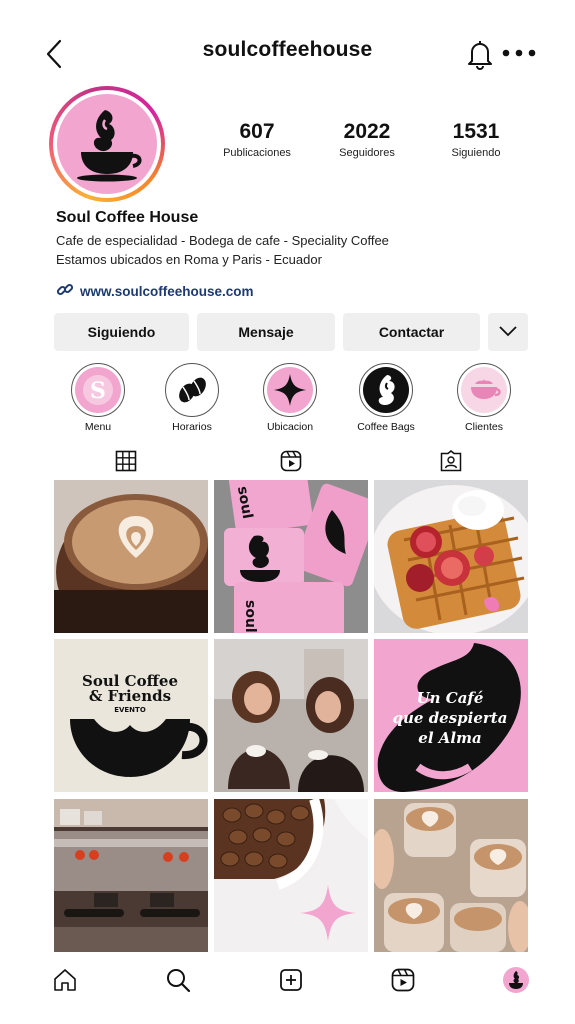 This screenshot has width=575, height=1024. What do you see at coordinates (291, 980) in the screenshot?
I see `add-post-icon` at bounding box center [291, 980].